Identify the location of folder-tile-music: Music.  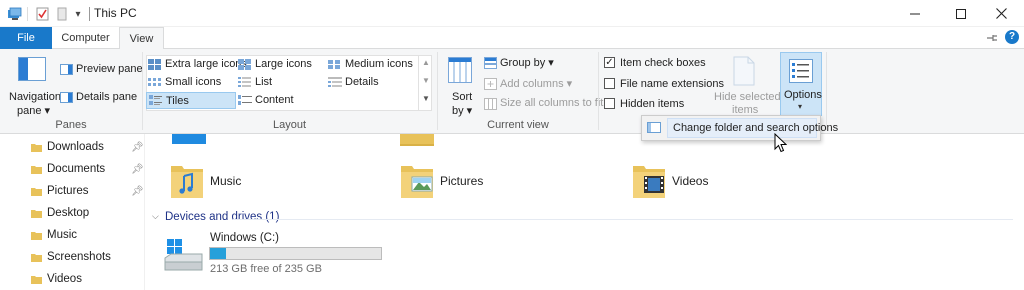
(255, 181).